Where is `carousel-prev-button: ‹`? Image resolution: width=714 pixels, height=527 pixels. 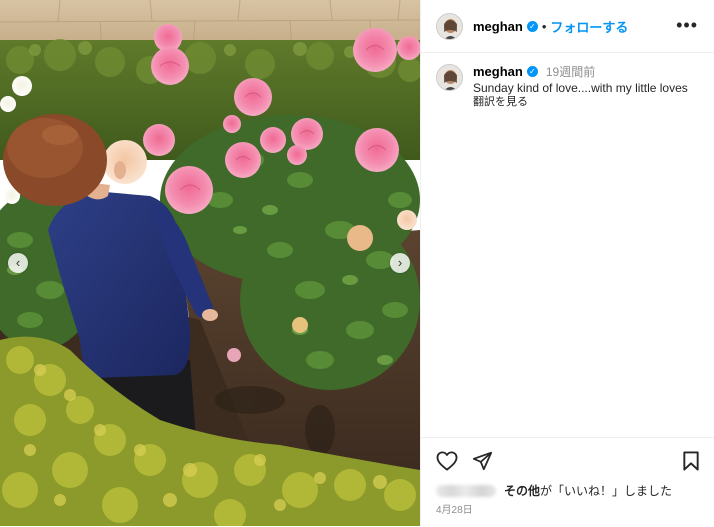
carousel-prev-button: ‹ is located at coordinates (18, 263).